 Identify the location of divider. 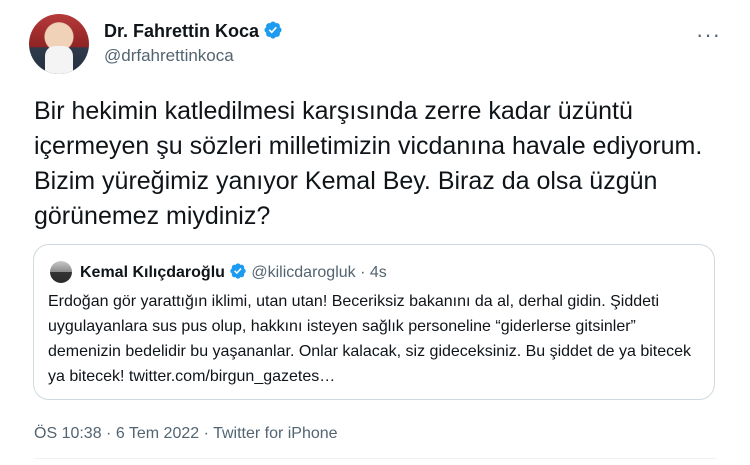
(375, 458).